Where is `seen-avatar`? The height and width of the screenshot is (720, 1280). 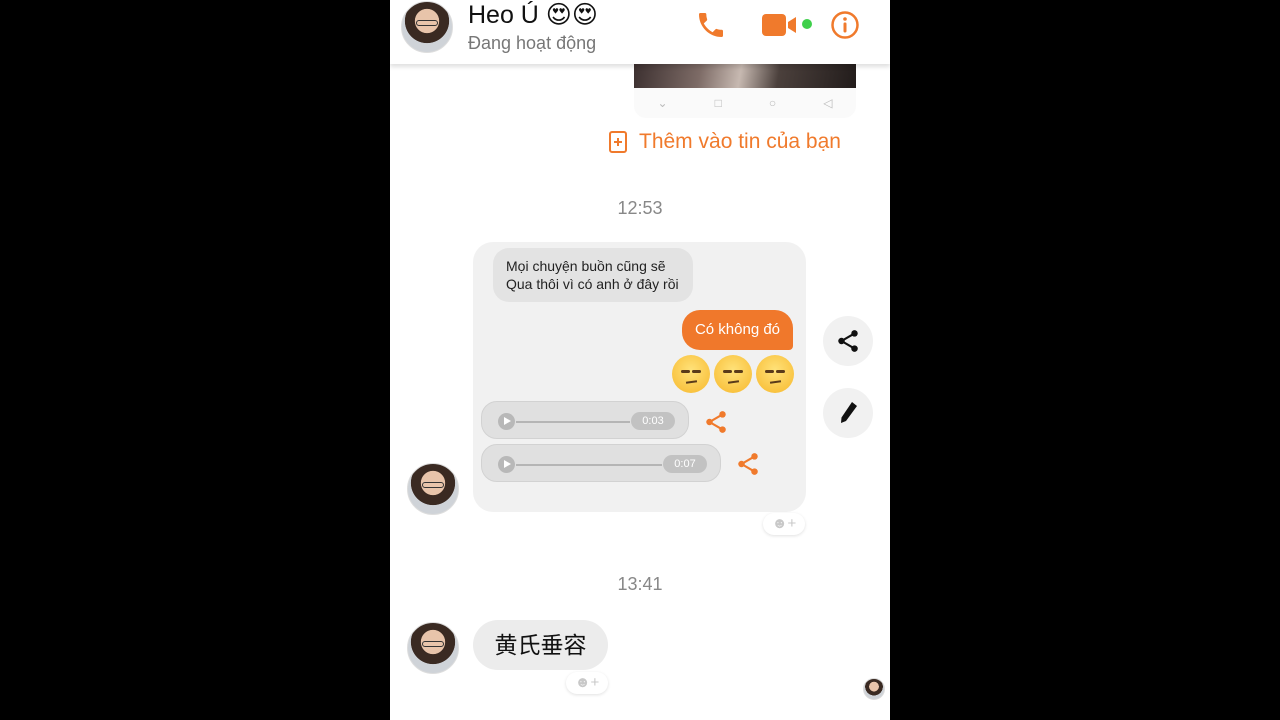
seen-avatar is located at coordinates (874, 689).